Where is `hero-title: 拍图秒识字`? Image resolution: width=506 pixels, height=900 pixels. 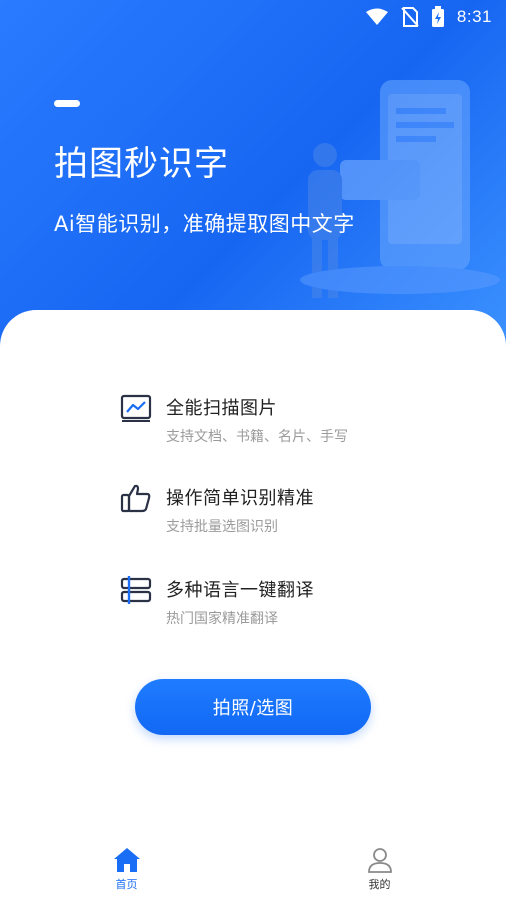 hero-title: 拍图秒识字 is located at coordinates (141, 164).